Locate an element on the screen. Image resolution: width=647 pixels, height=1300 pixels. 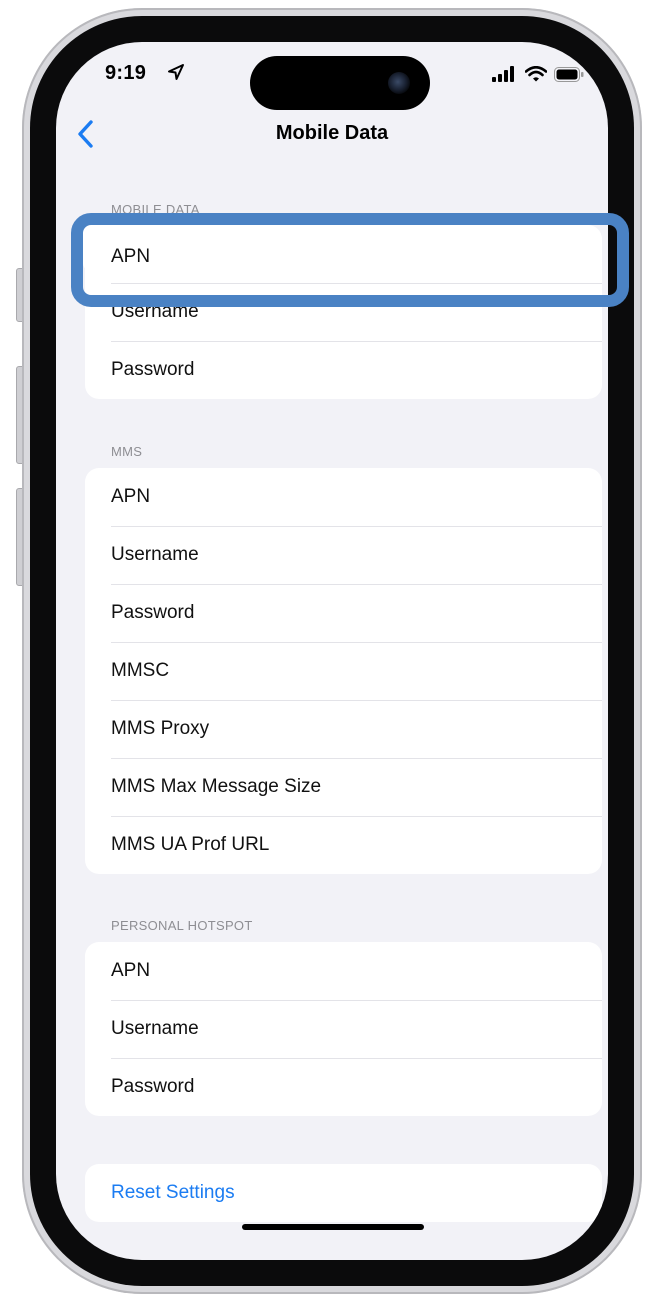
row-mobile-data-username: Username is located at coordinates (343, 312).